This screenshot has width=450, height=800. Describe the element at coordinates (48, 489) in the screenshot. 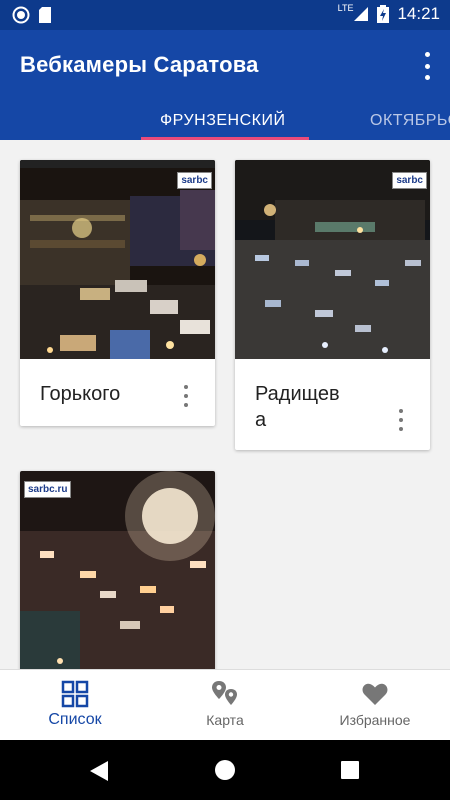

I see `sarbc-logo: sarbc.ru` at that location.